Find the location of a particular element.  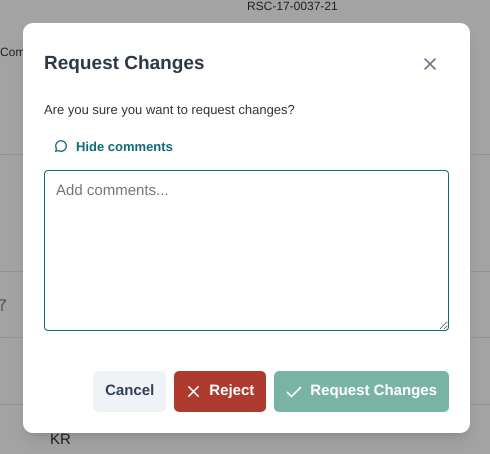

reject-button: Reject is located at coordinates (220, 391).